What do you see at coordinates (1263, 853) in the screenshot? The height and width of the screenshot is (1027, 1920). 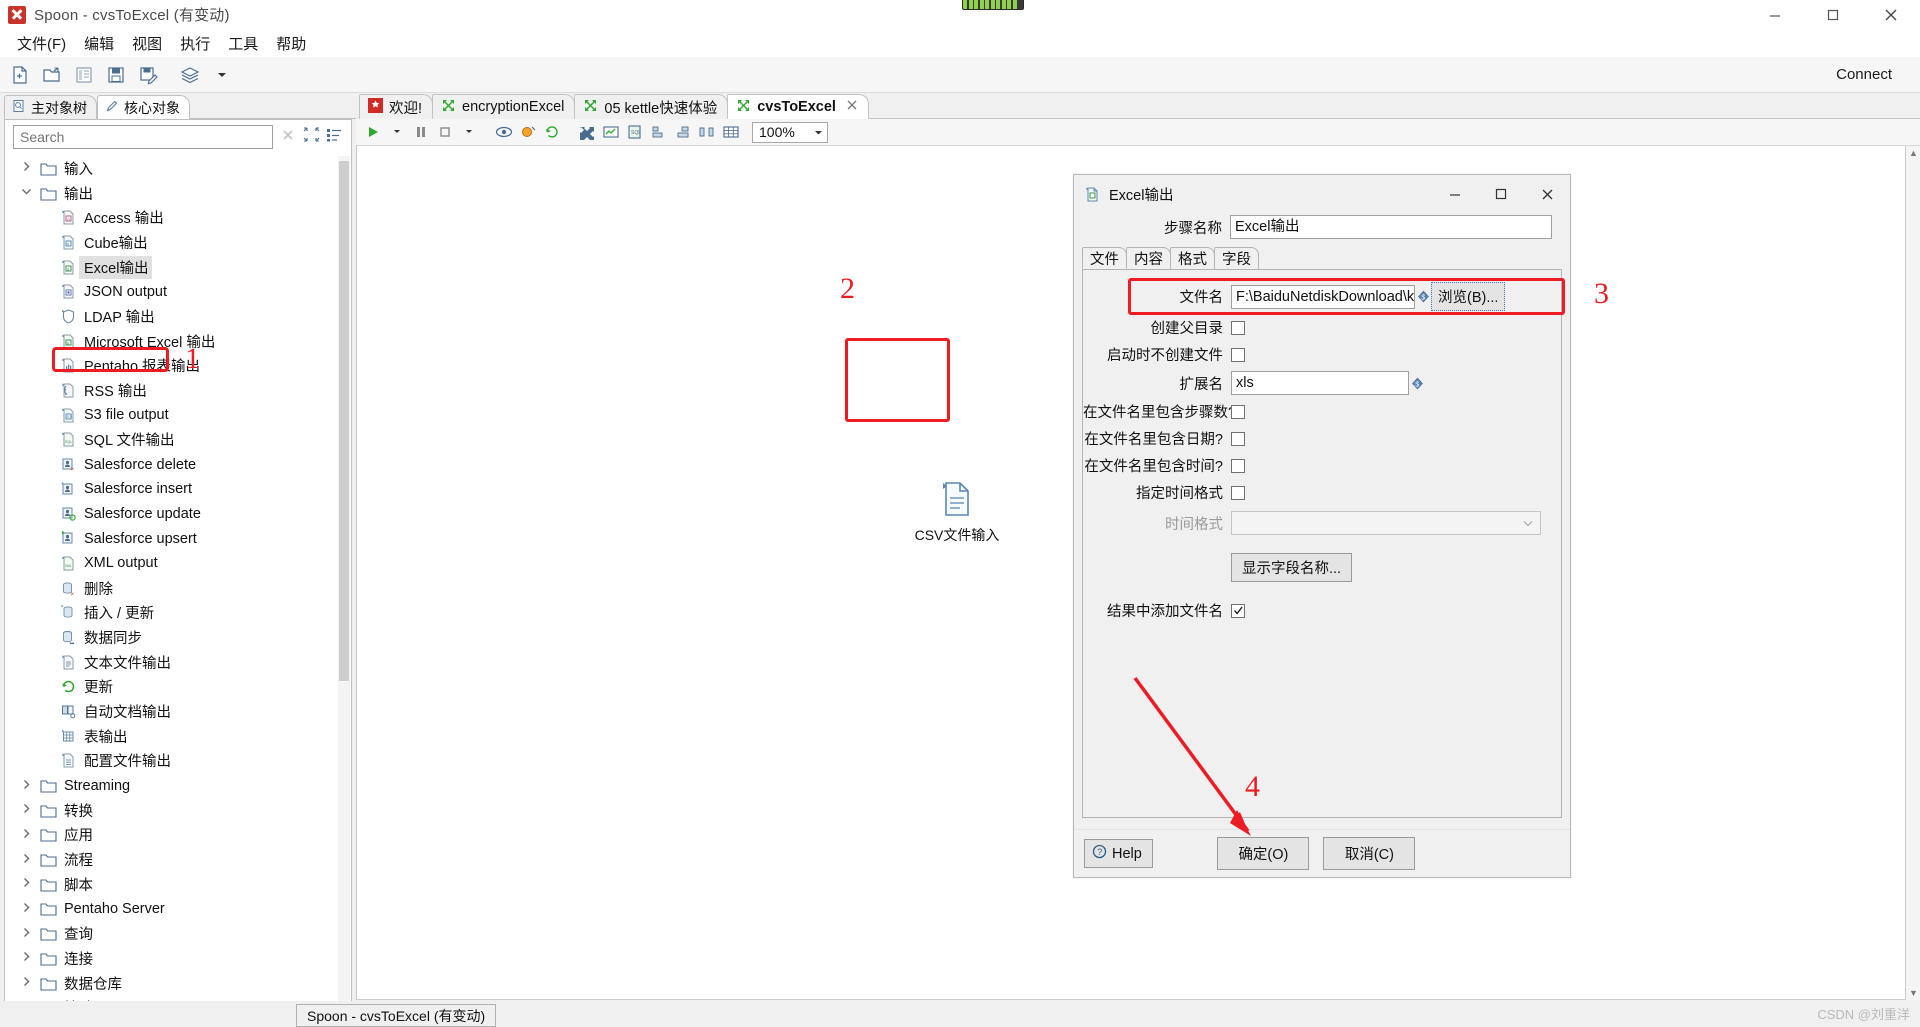 I see `ok-button: 确定(O)` at bounding box center [1263, 853].